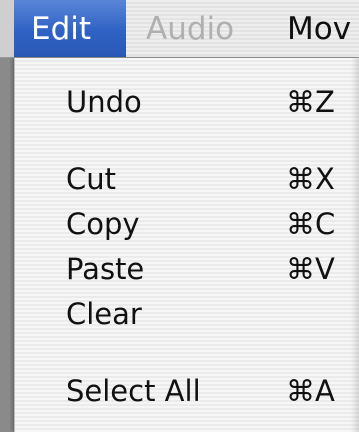 Image resolution: width=359 pixels, height=432 pixels. I want to click on menu-item-label: Copy, so click(103, 224).